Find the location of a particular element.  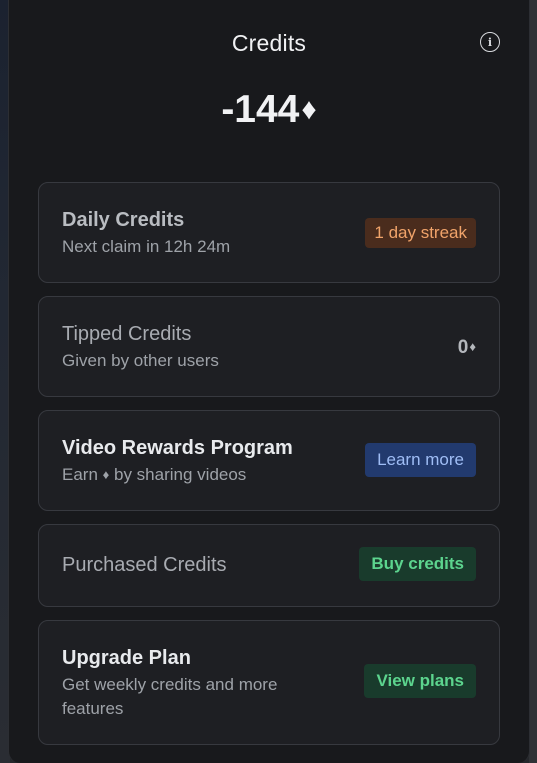

info-icon: i is located at coordinates (490, 42).